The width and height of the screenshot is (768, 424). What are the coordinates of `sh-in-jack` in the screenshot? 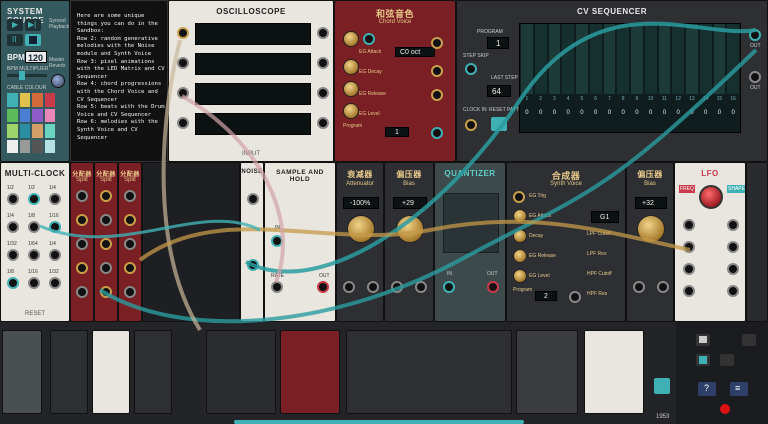 It's located at (277, 241).